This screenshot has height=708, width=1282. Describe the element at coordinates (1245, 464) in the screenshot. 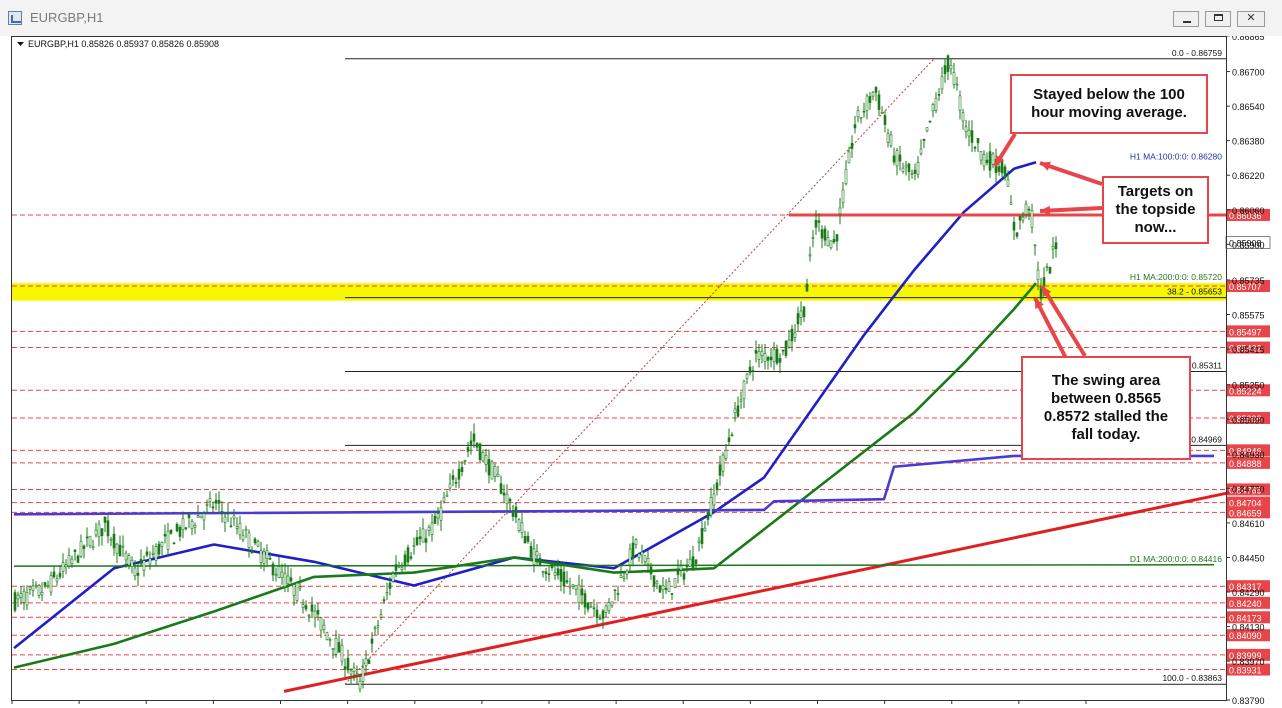

I see `level-label-7: 0.84888` at that location.